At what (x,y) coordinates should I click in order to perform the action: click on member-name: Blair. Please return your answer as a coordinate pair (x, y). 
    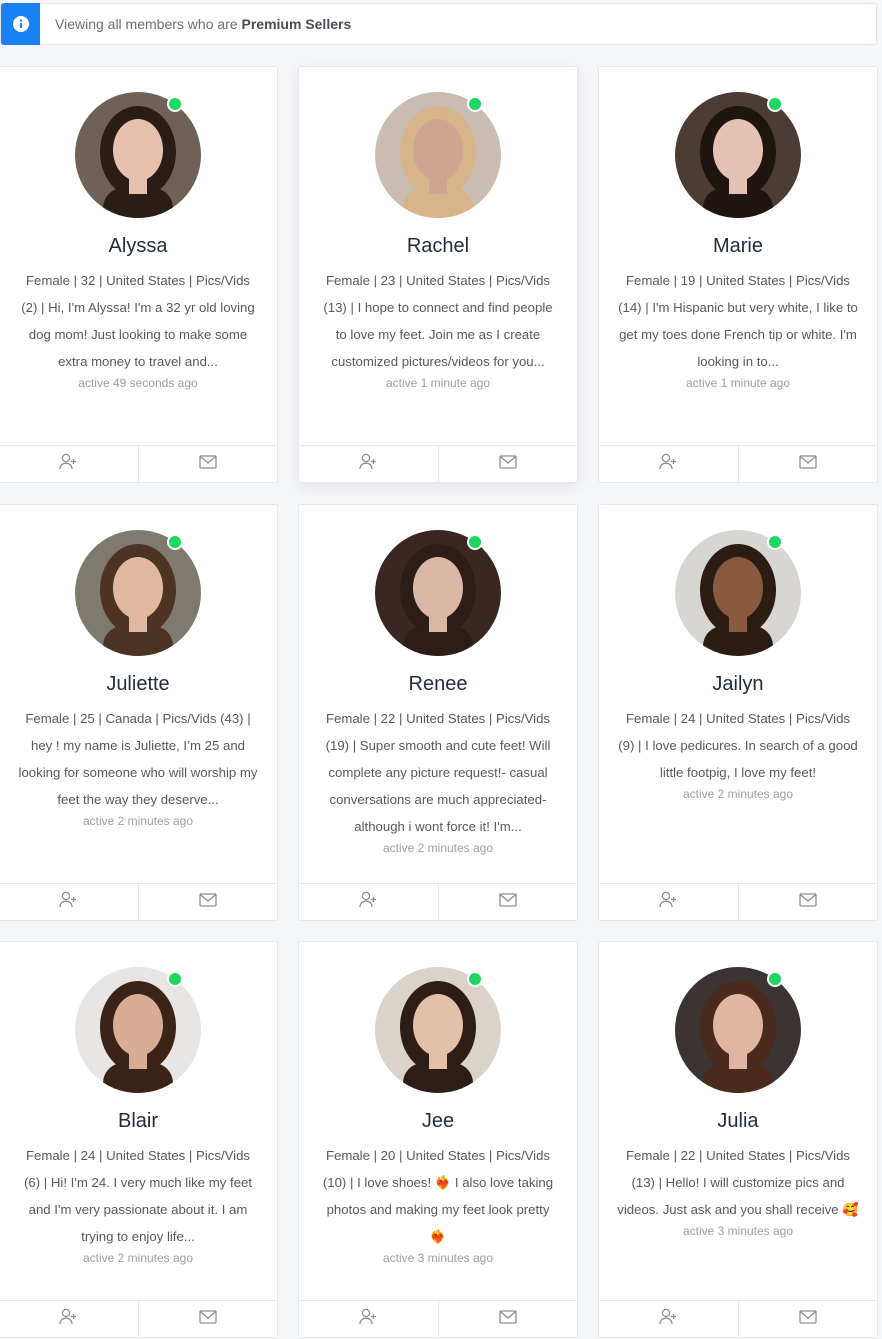
    Looking at the image, I should click on (138, 1121).